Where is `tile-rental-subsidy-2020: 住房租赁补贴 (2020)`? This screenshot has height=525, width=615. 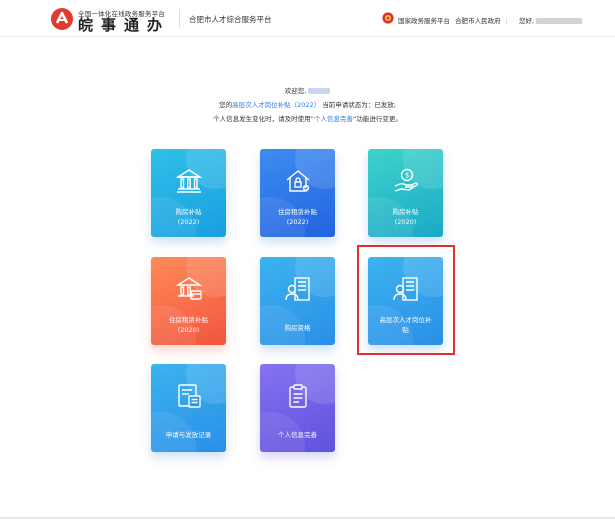 tile-rental-subsidy-2020: 住房租赁补贴 (2020) is located at coordinates (188, 301).